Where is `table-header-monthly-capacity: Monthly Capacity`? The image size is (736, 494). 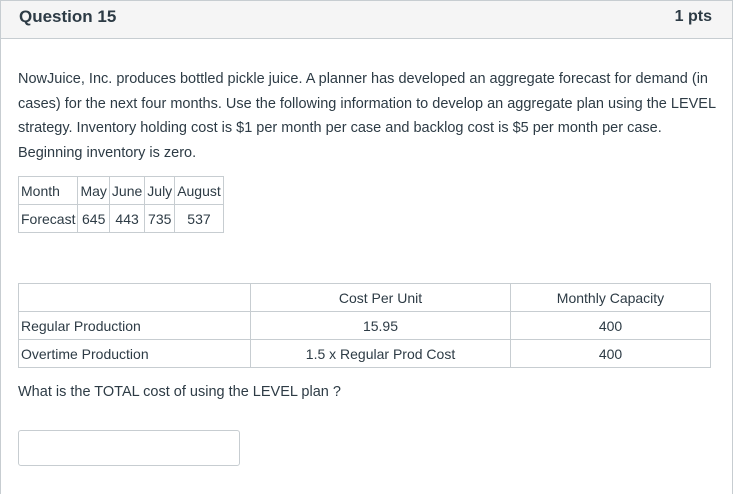
table-header-monthly-capacity: Monthly Capacity is located at coordinates (610, 297).